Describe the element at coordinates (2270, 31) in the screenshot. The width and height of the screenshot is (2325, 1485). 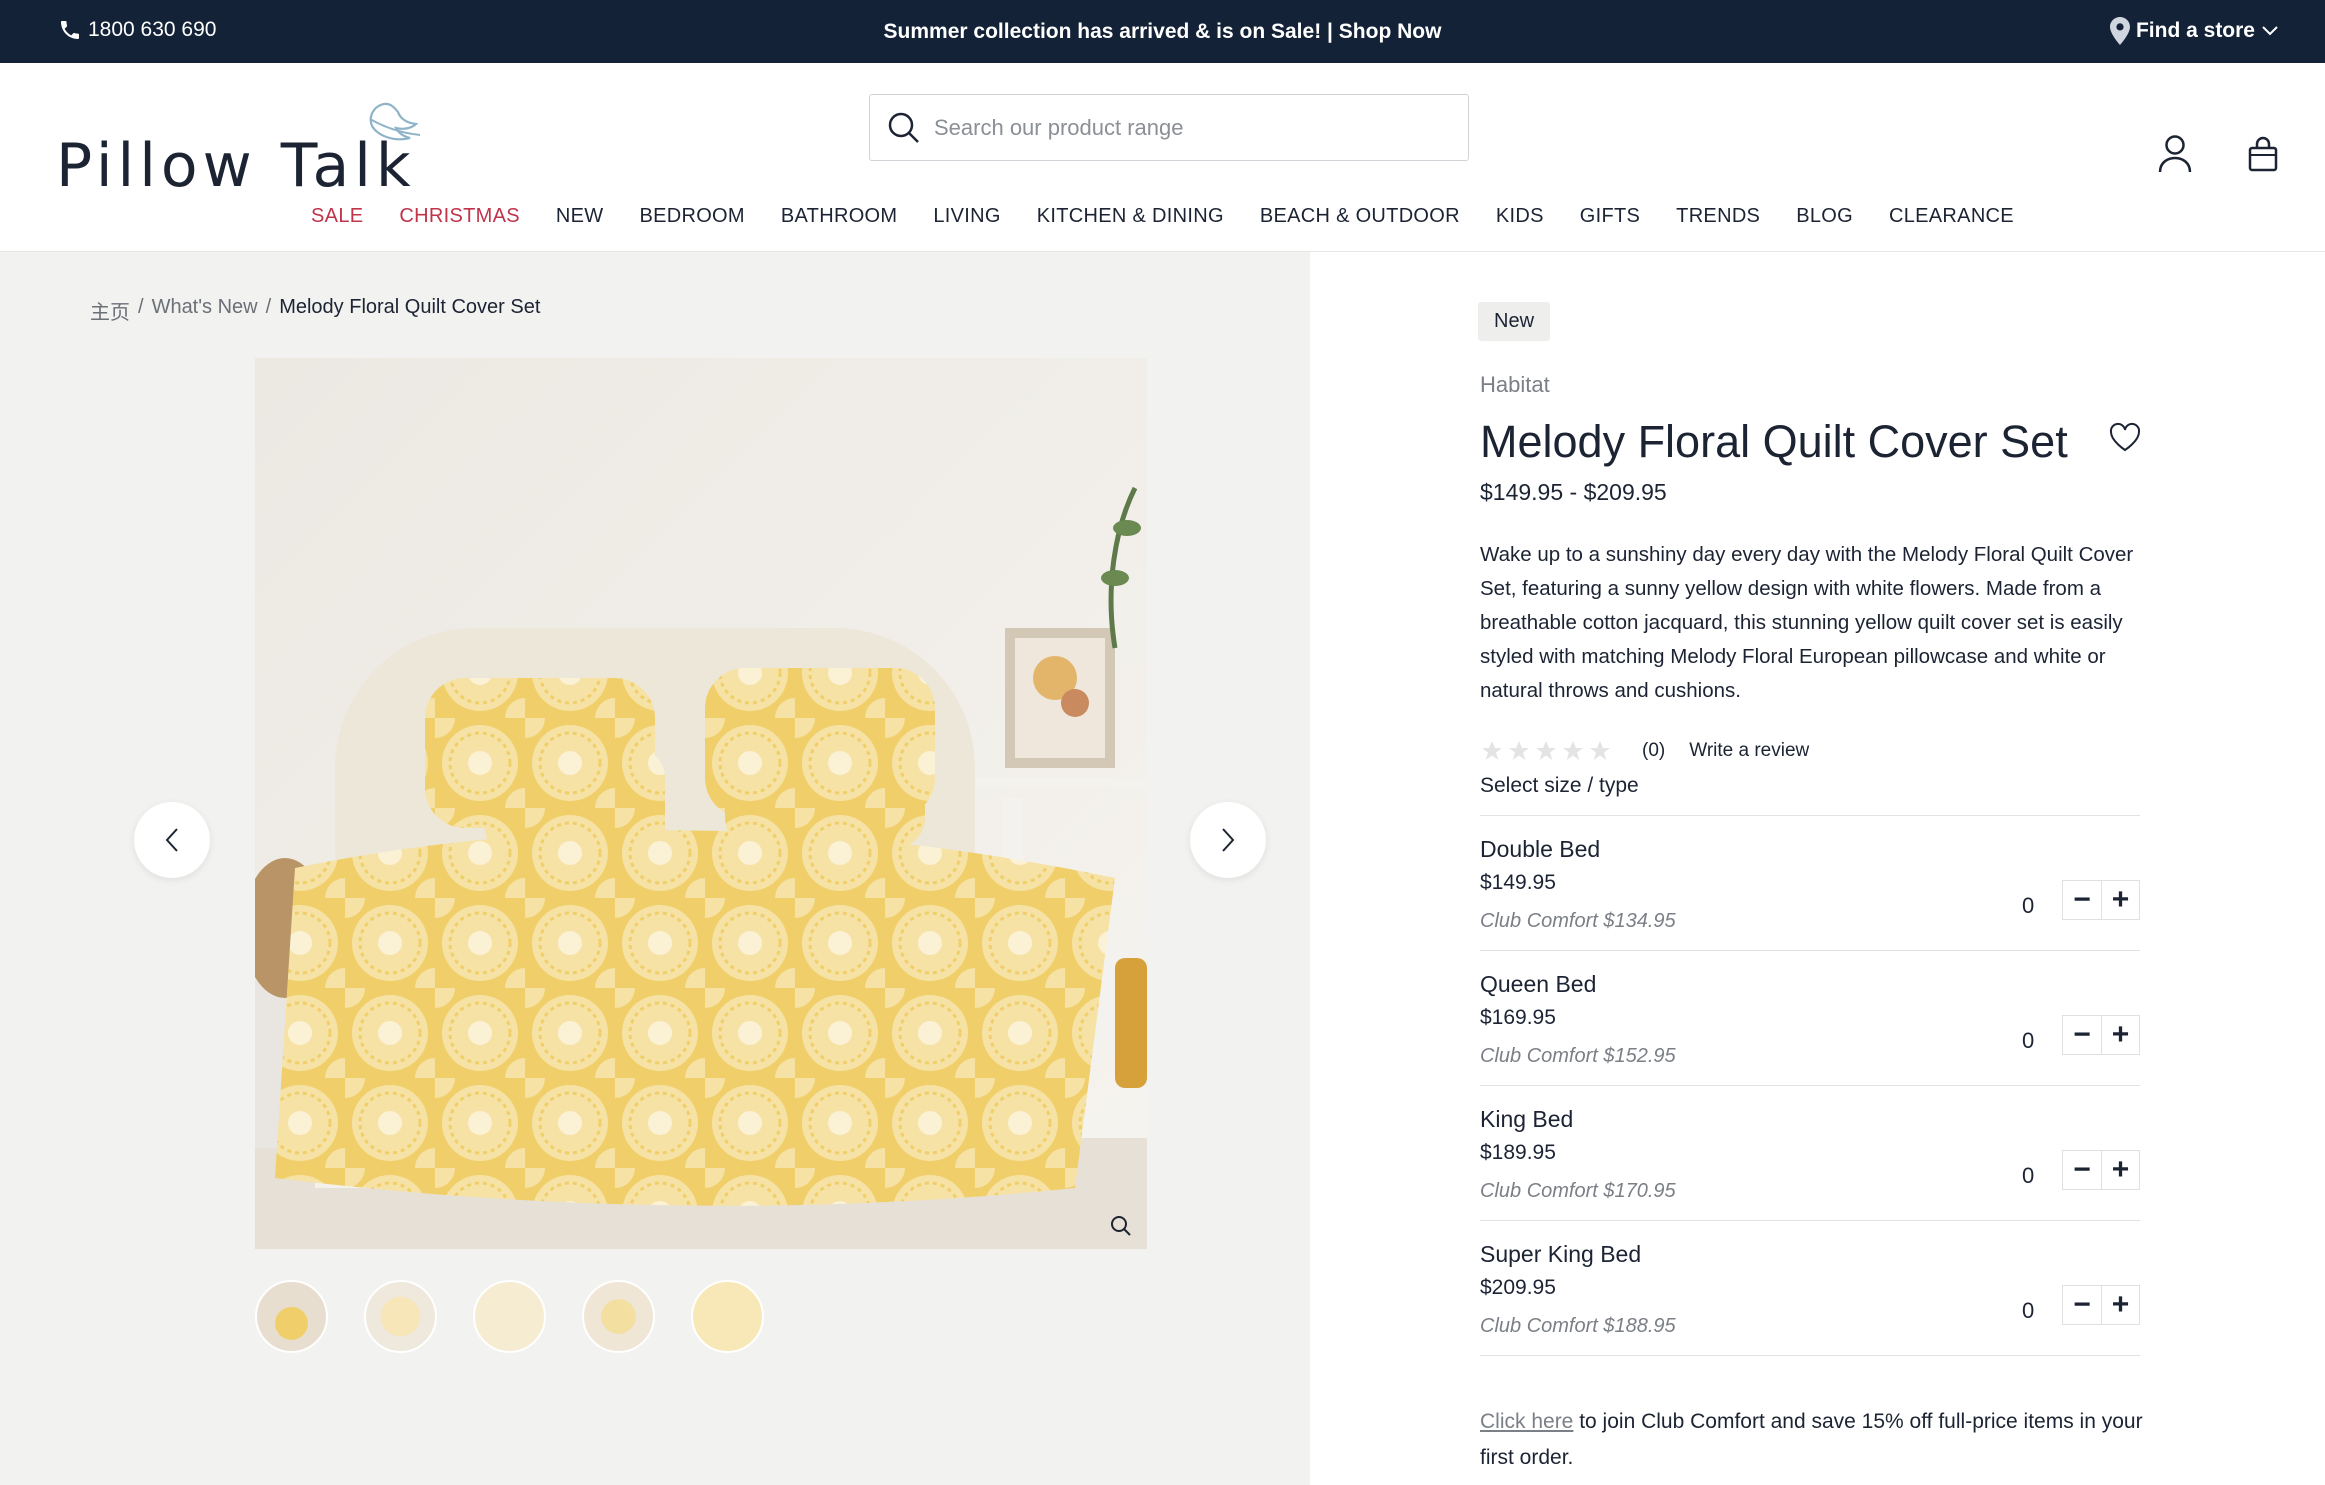
I see `chevron-down-icon` at that location.